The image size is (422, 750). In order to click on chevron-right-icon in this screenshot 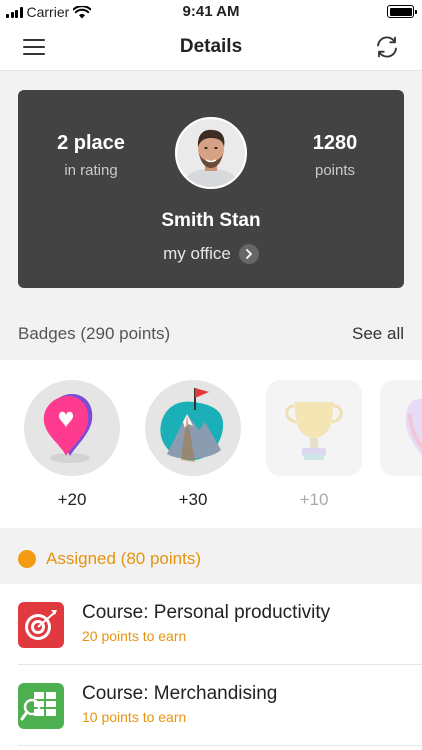, I will do `click(248, 254)`.